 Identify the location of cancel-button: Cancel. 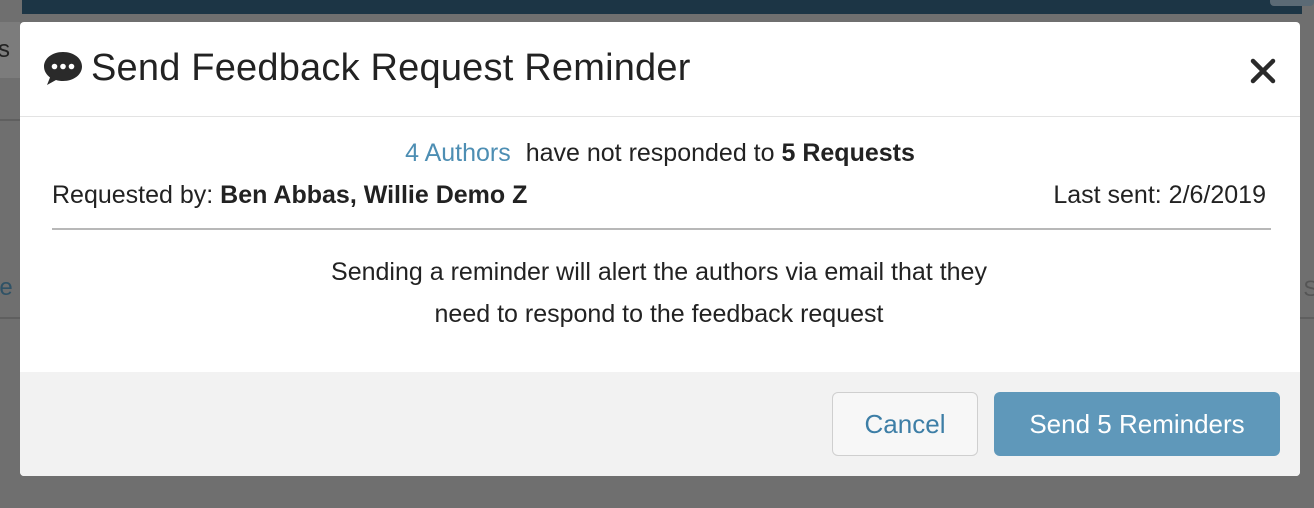
(905, 424).